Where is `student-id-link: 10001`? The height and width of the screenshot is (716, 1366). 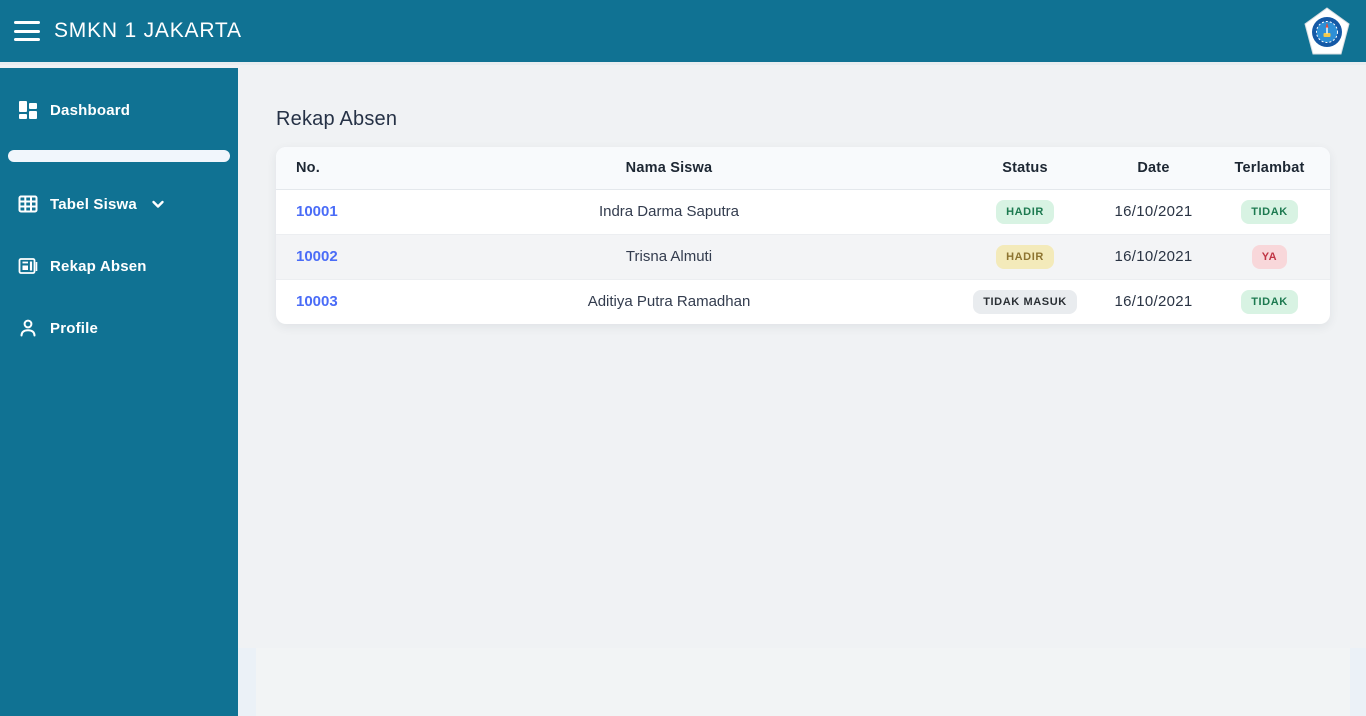
student-id-link: 10001 is located at coordinates (317, 211).